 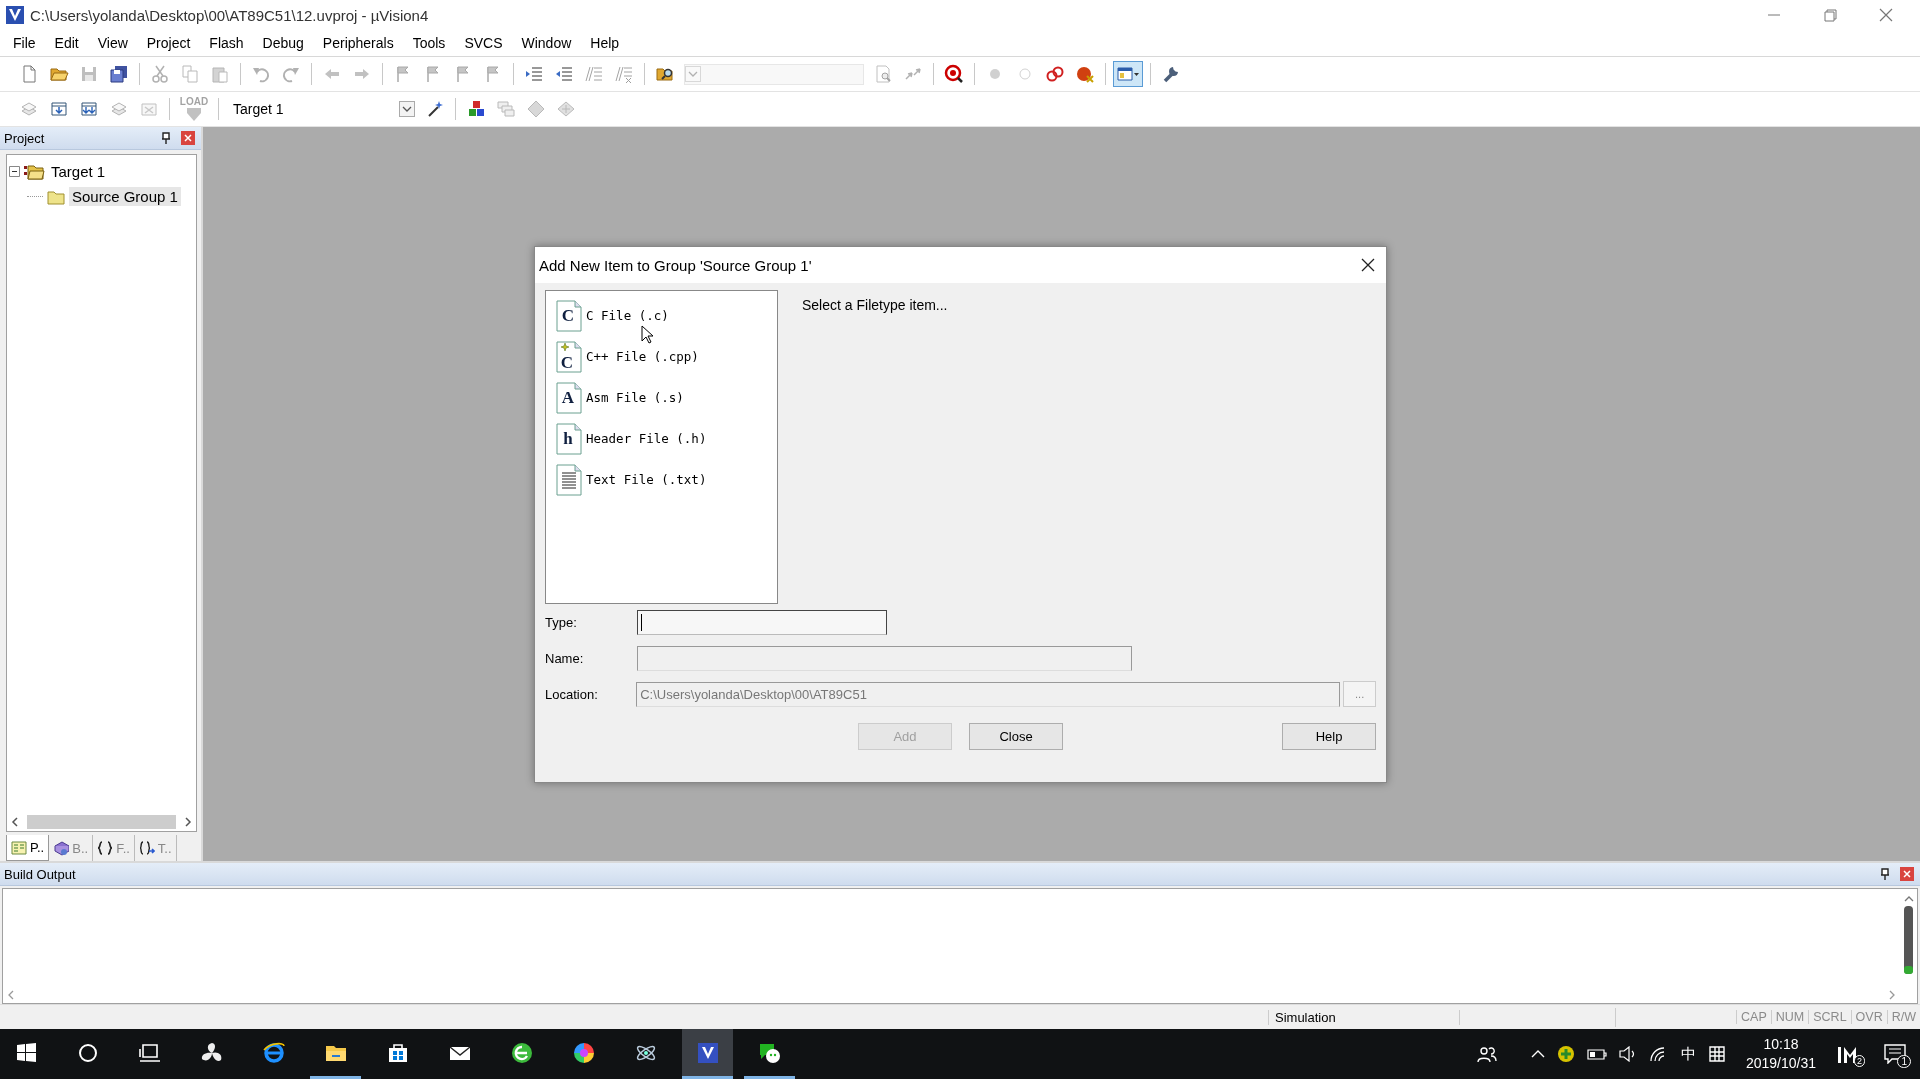 What do you see at coordinates (647, 334) in the screenshot?
I see `mouse-pointer-icon` at bounding box center [647, 334].